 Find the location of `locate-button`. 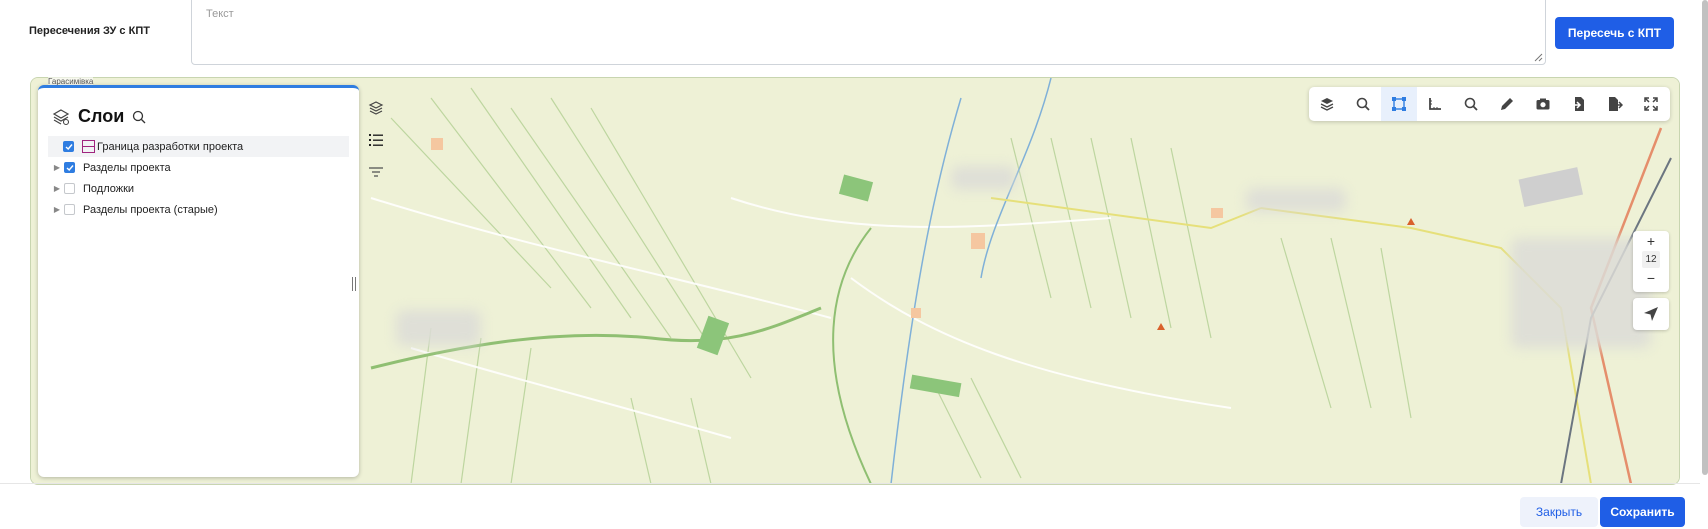

locate-button is located at coordinates (1651, 314).